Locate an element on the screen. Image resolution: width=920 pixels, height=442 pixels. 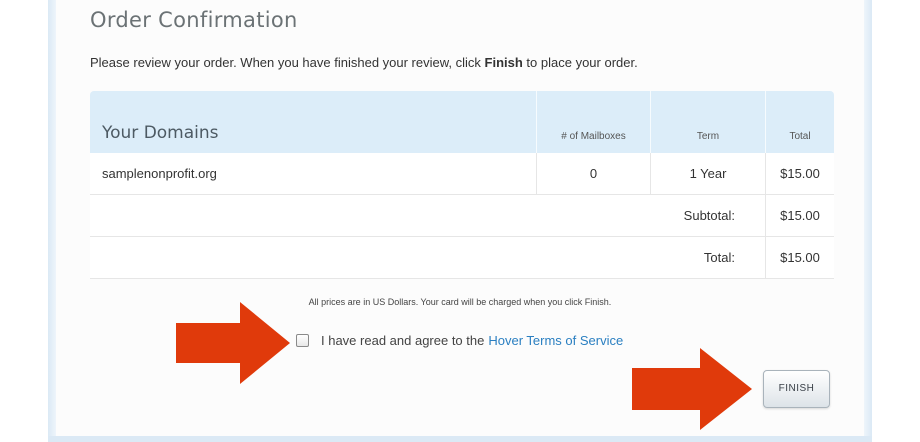
subtotal-value: $15.00 is located at coordinates (799, 215).